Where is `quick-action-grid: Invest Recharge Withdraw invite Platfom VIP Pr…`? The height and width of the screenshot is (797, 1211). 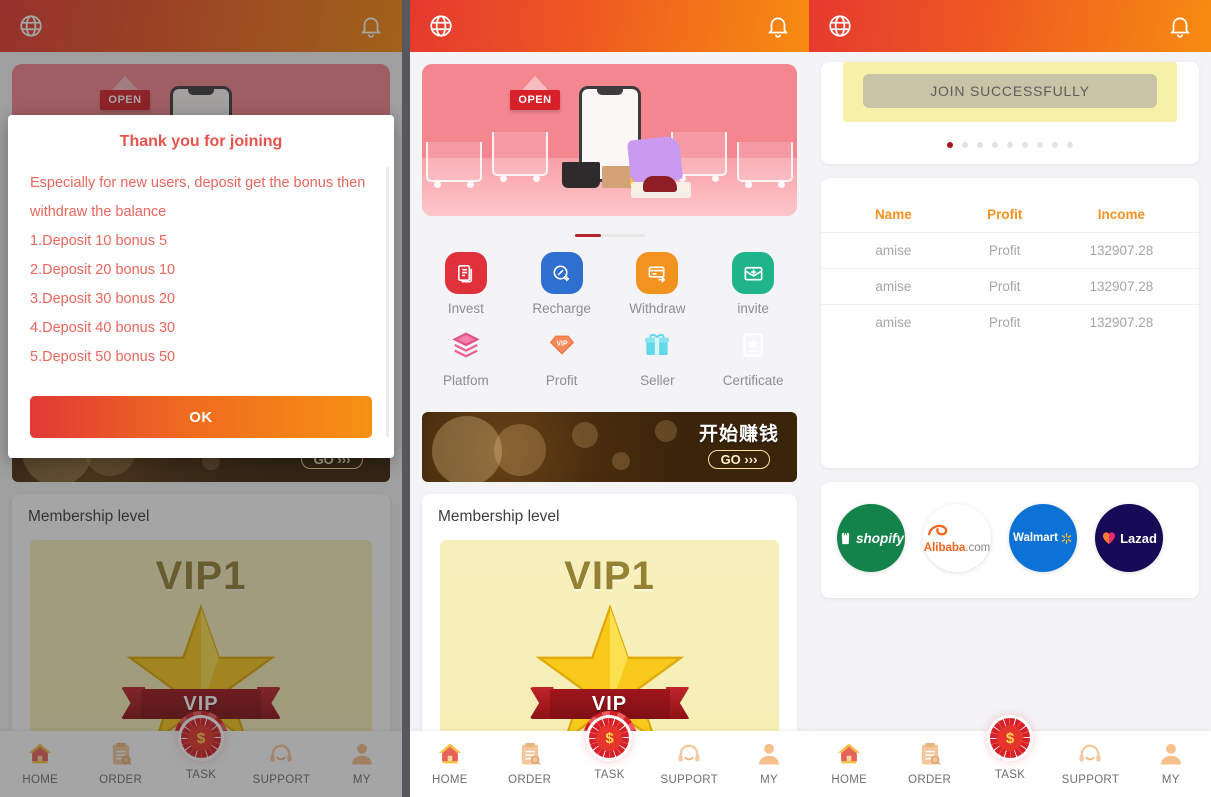
quick-action-grid: Invest Recharge Withdraw invite Platfom VIP Pr… is located at coordinates (609, 322).